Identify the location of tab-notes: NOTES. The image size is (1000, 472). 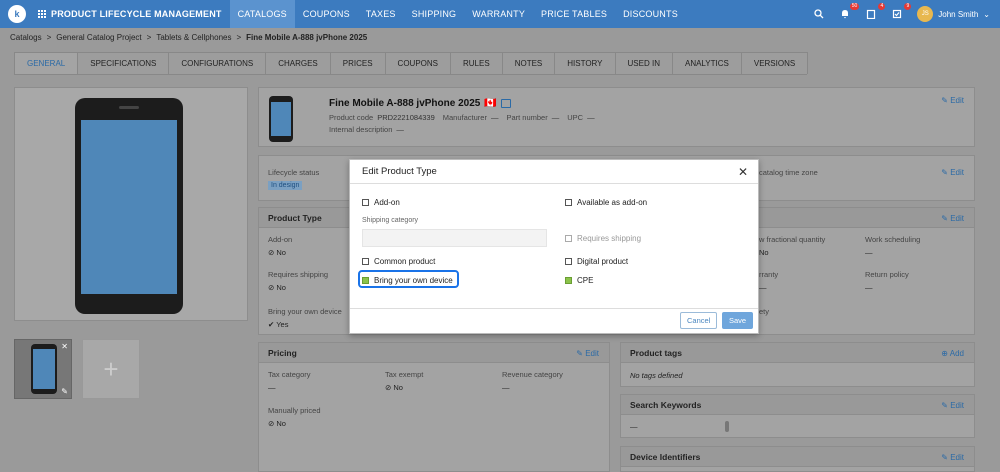
(528, 63).